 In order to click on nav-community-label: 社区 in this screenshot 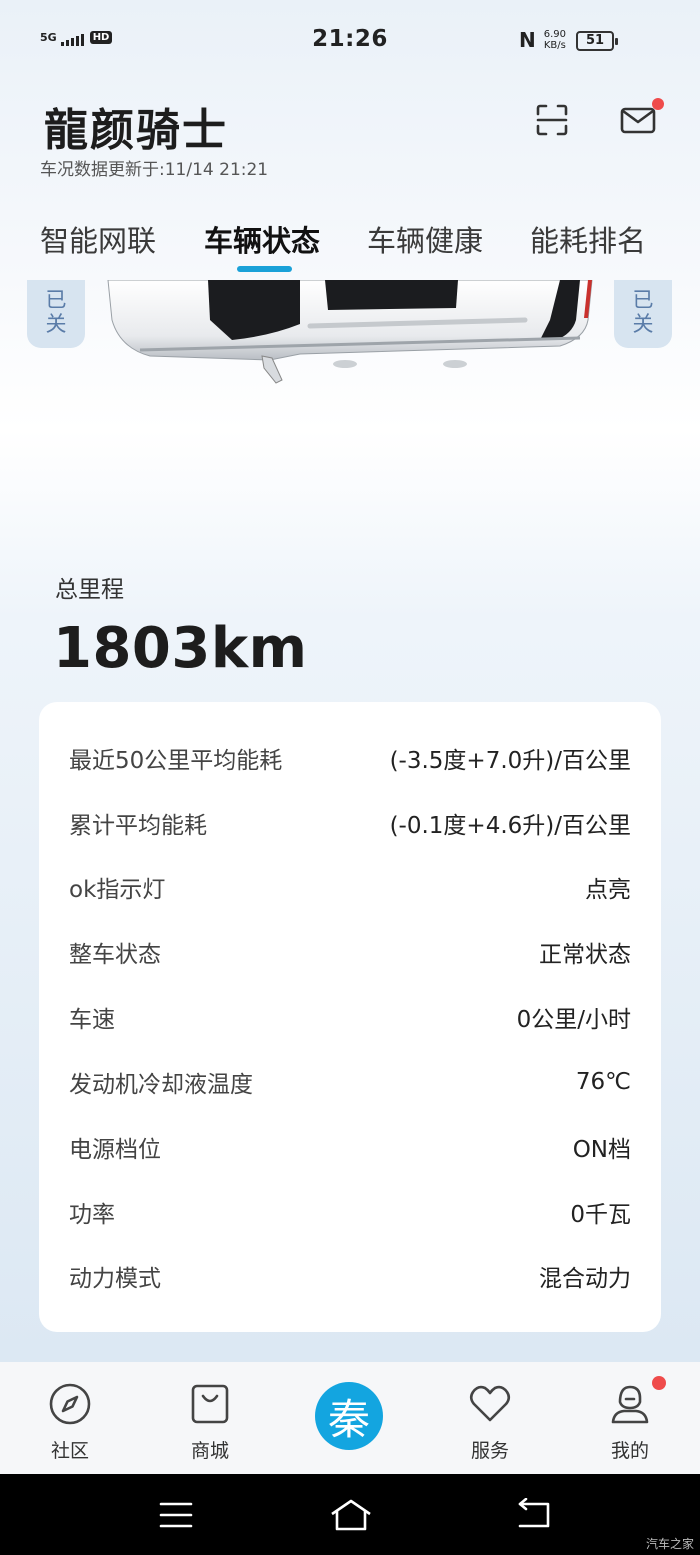, I will do `click(69, 1451)`.